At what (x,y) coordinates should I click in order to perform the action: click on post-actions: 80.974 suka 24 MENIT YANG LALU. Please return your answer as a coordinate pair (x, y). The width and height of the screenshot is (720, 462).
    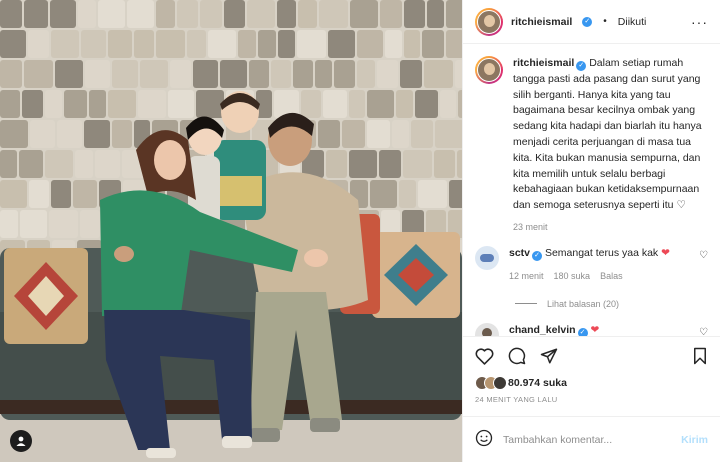
    Looking at the image, I should click on (591, 376).